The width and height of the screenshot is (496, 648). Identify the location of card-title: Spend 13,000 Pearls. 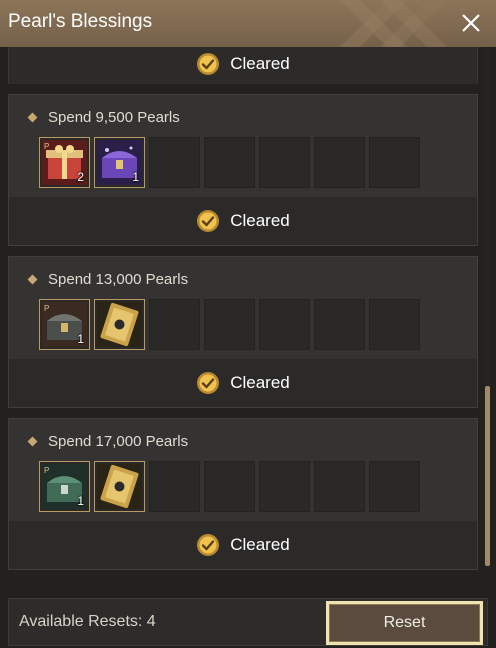
(107, 279).